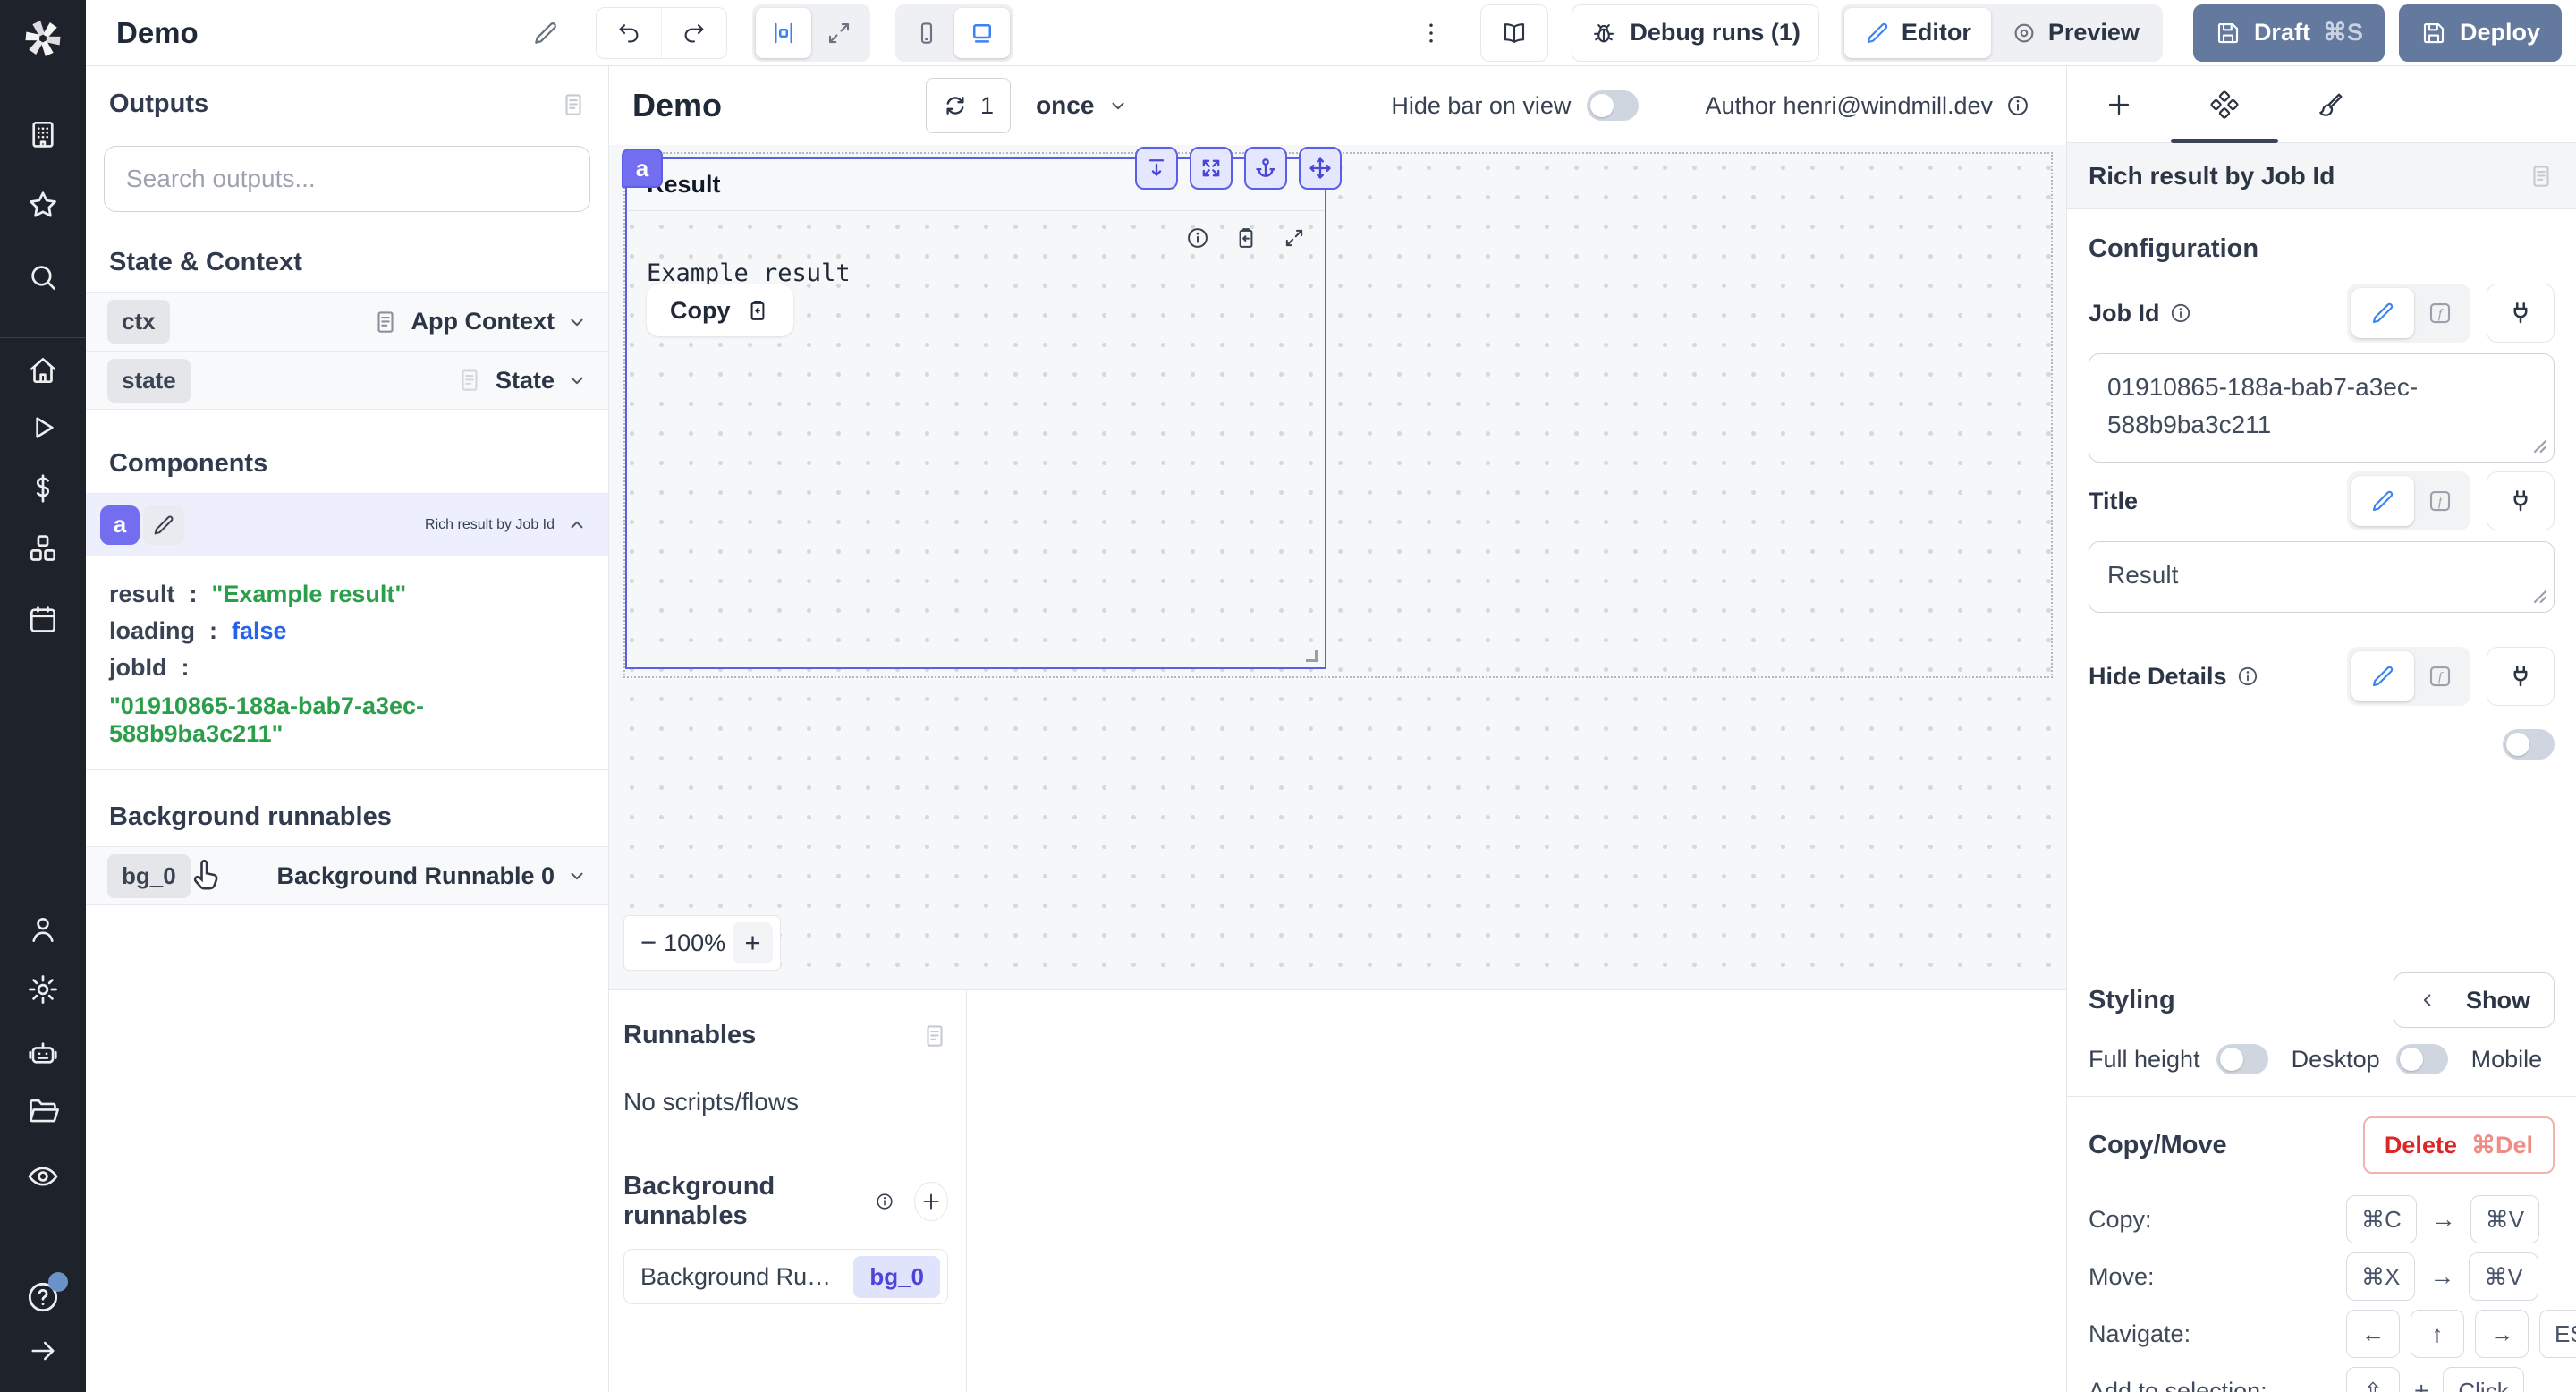 The height and width of the screenshot is (1392, 2576). What do you see at coordinates (42, 989) in the screenshot?
I see `settings-gear-icon` at bounding box center [42, 989].